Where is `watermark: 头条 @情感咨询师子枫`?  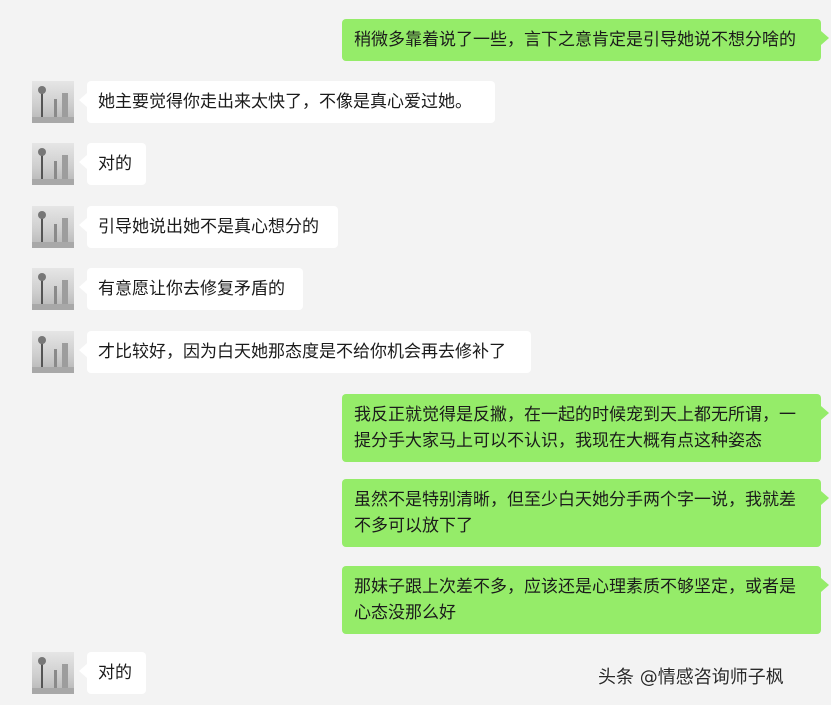
watermark: 头条 @情感咨询师子枫 is located at coordinates (691, 677).